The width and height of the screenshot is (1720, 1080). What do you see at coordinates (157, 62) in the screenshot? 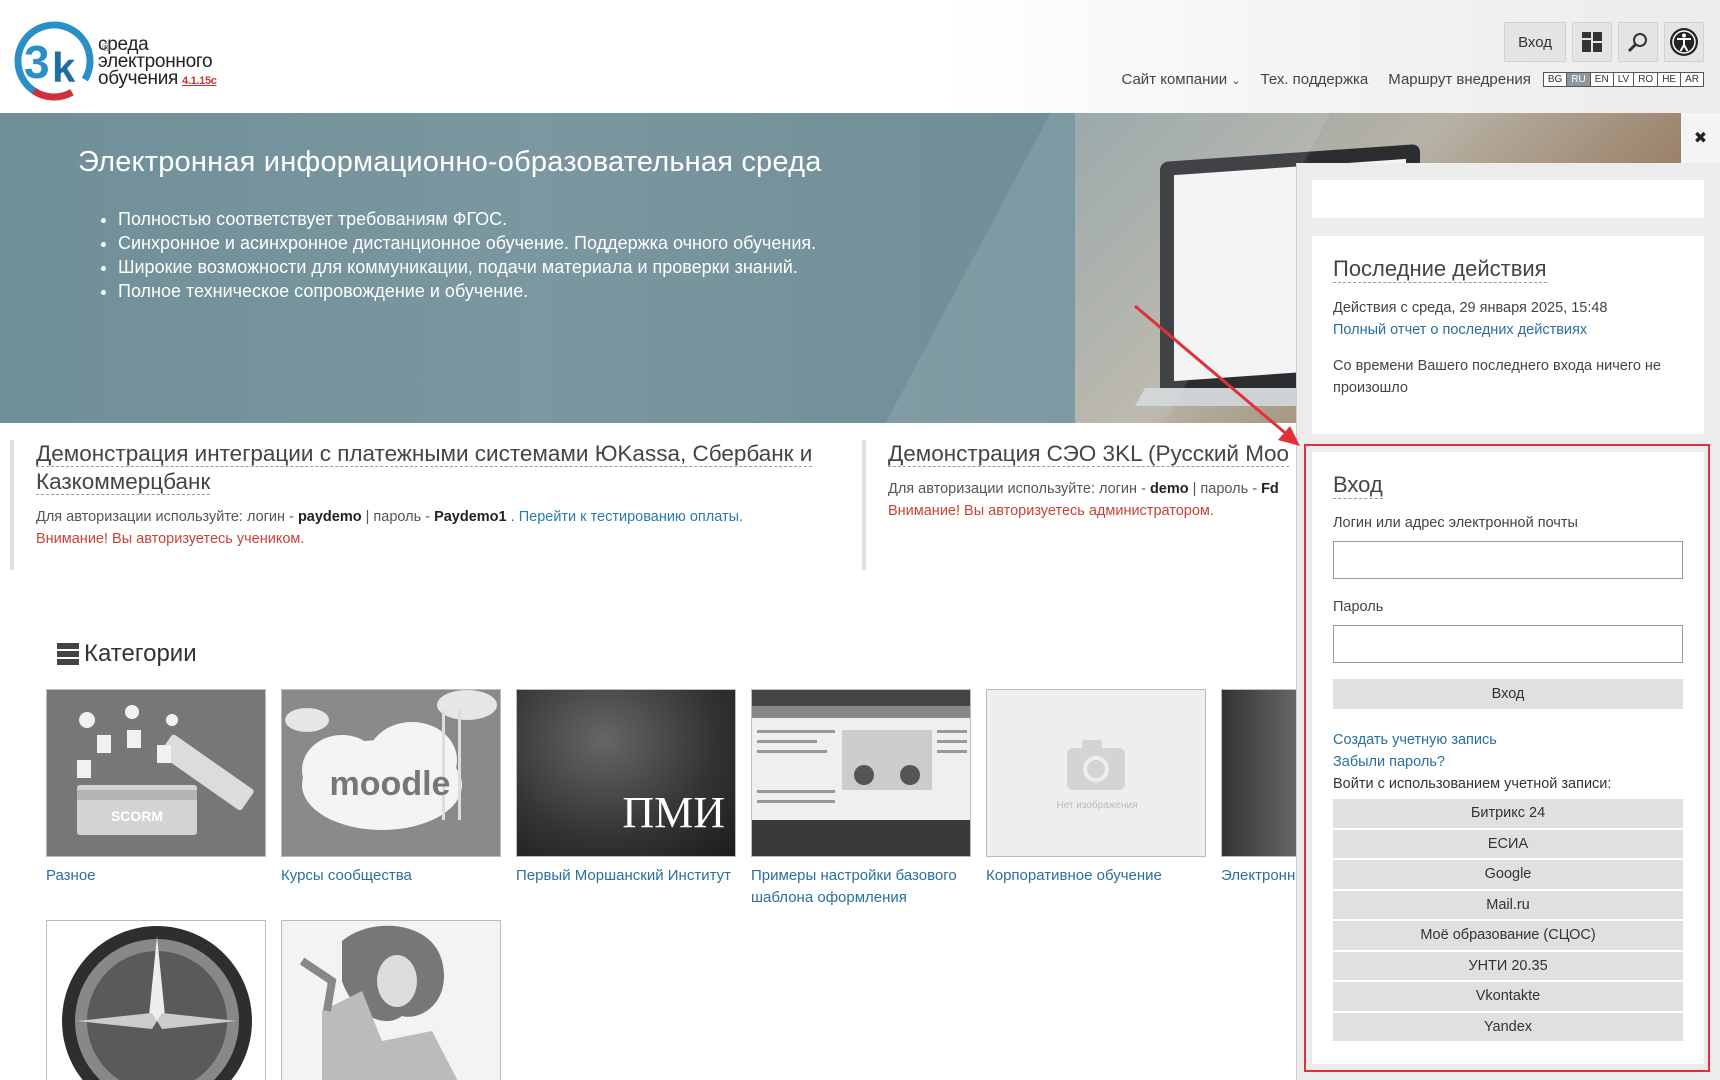
I see `logo-text: среда электронного обучения 4.1.15c` at bounding box center [157, 62].